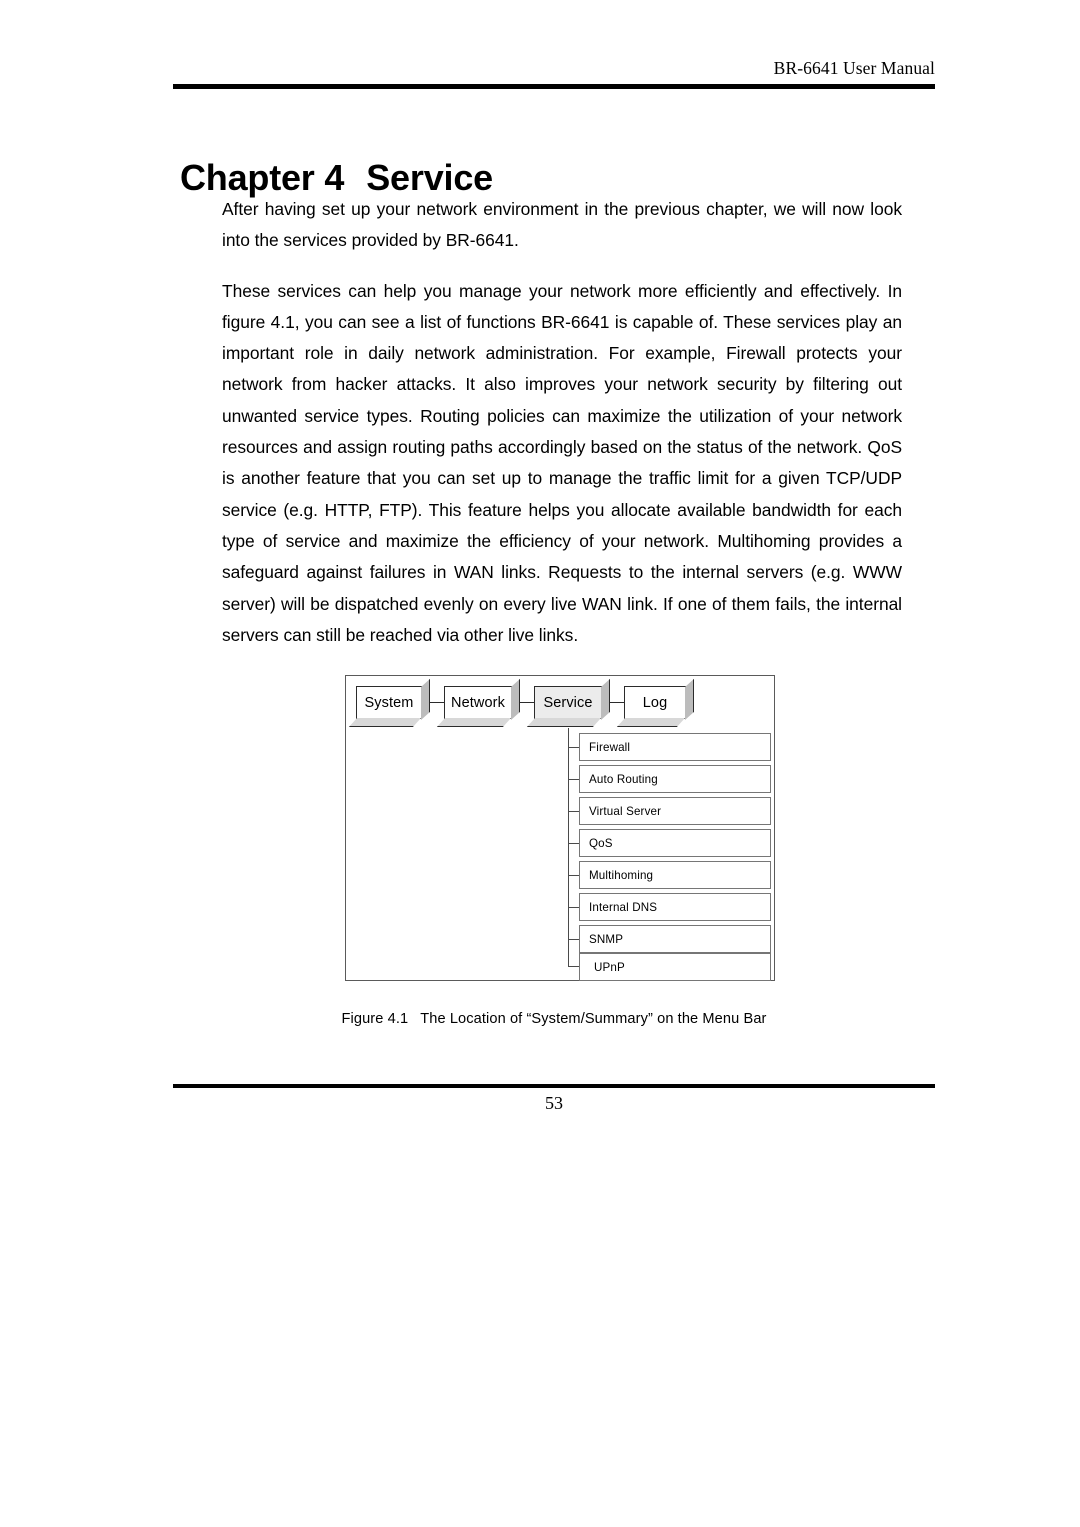  Describe the element at coordinates (375, 1019) in the screenshot. I see `figure-caption-number: Figure 4.1` at that location.